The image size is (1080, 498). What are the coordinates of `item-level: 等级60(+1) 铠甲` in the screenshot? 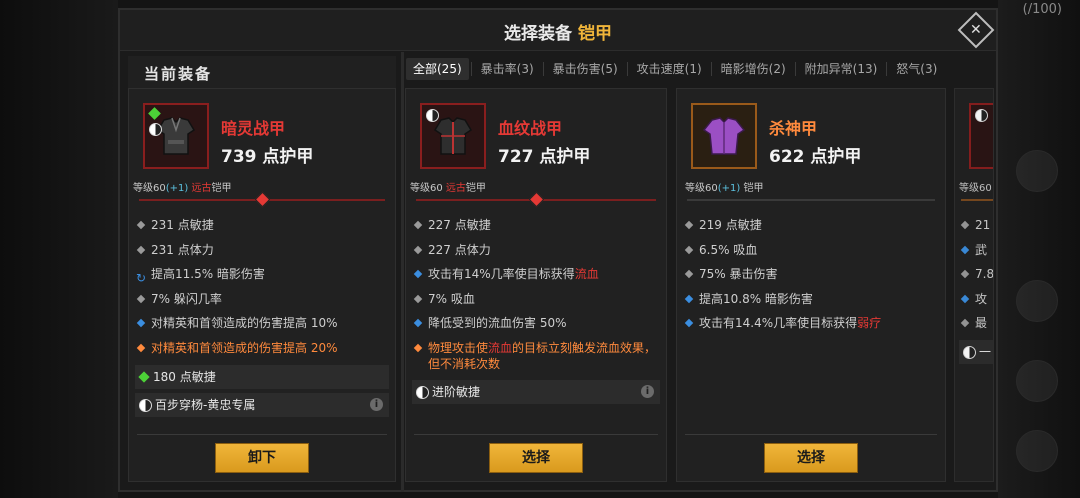 It's located at (724, 188).